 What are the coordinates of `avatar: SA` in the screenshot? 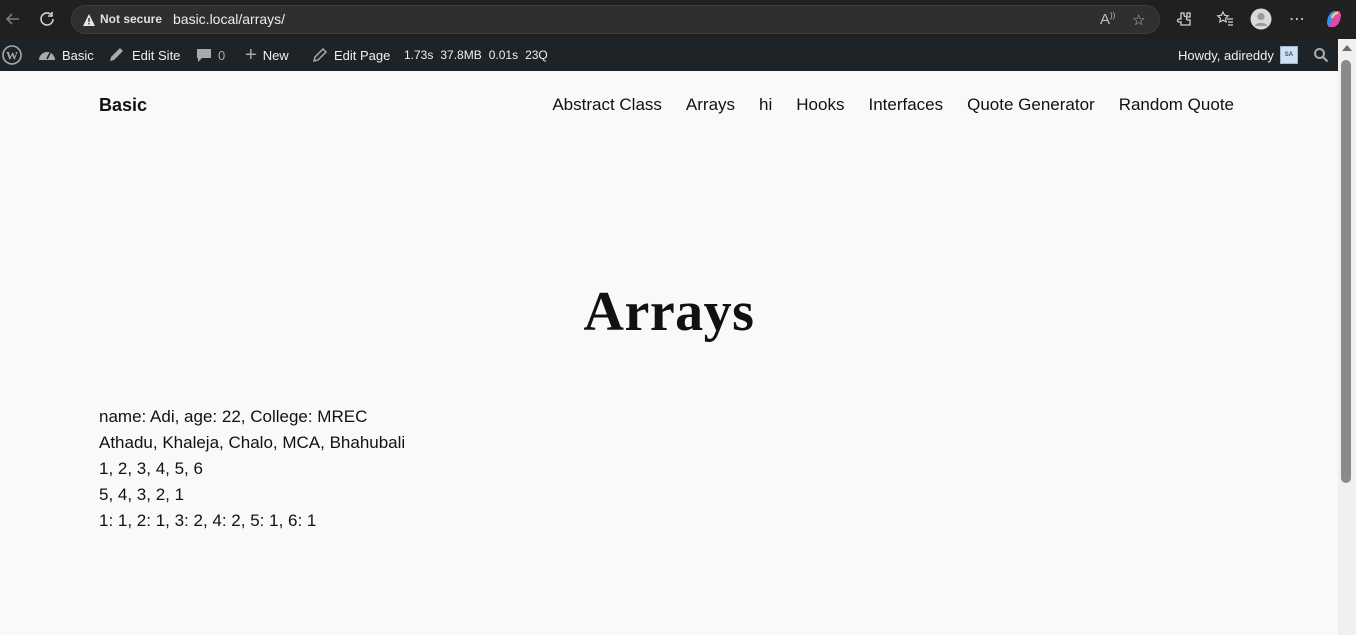 It's located at (1288, 55).